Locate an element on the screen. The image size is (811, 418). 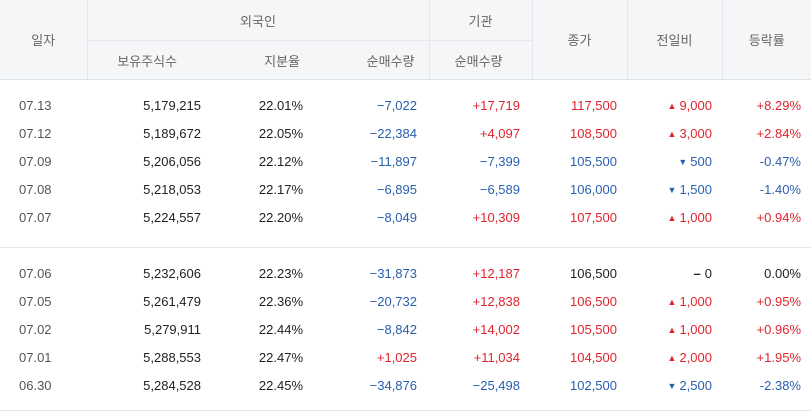
foreign-net-cell-value: −34,876 is located at coordinates (393, 385).